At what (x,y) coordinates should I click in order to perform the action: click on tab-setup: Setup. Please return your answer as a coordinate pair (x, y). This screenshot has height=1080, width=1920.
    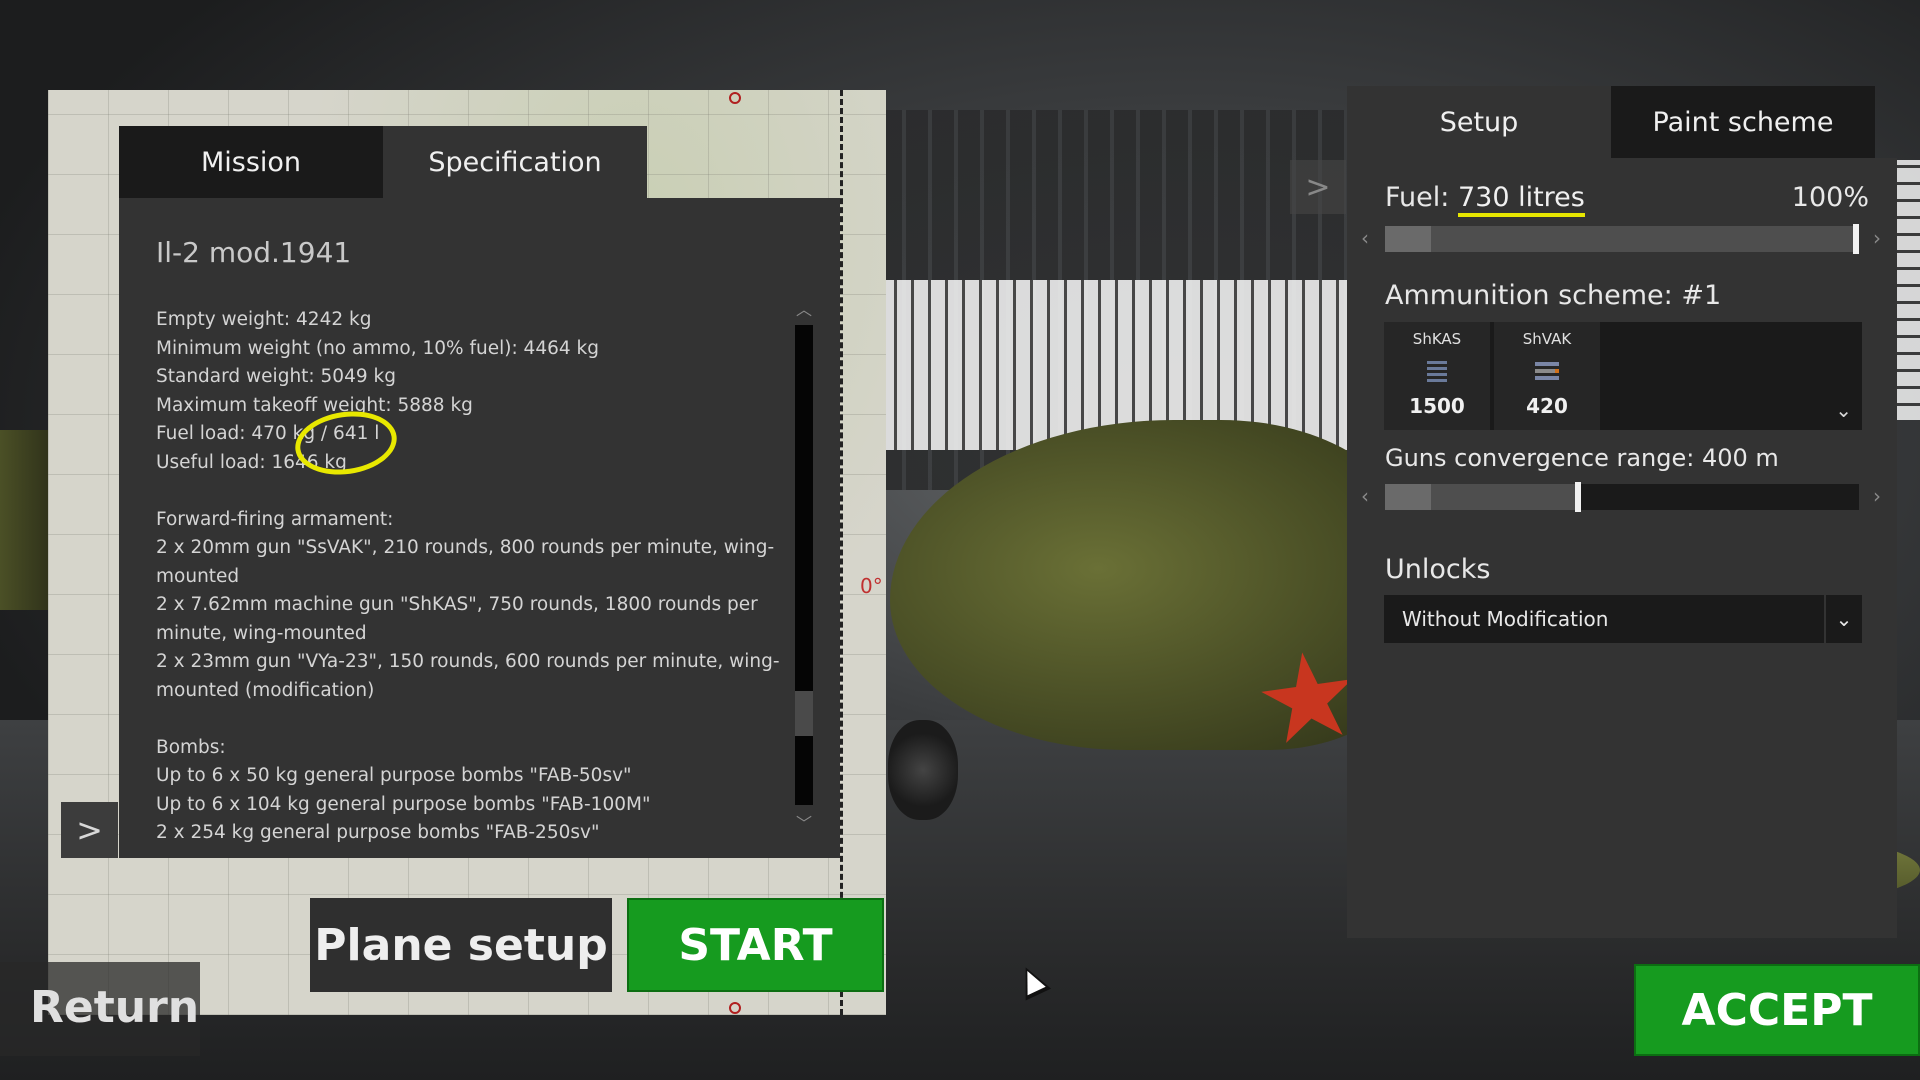
    Looking at the image, I should click on (1479, 122).